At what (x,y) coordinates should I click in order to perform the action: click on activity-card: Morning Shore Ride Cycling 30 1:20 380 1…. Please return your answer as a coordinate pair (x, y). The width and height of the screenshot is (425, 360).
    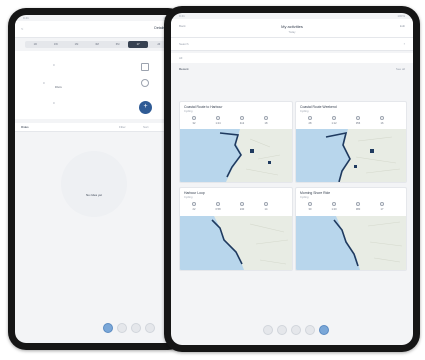
    Looking at the image, I should click on (351, 229).